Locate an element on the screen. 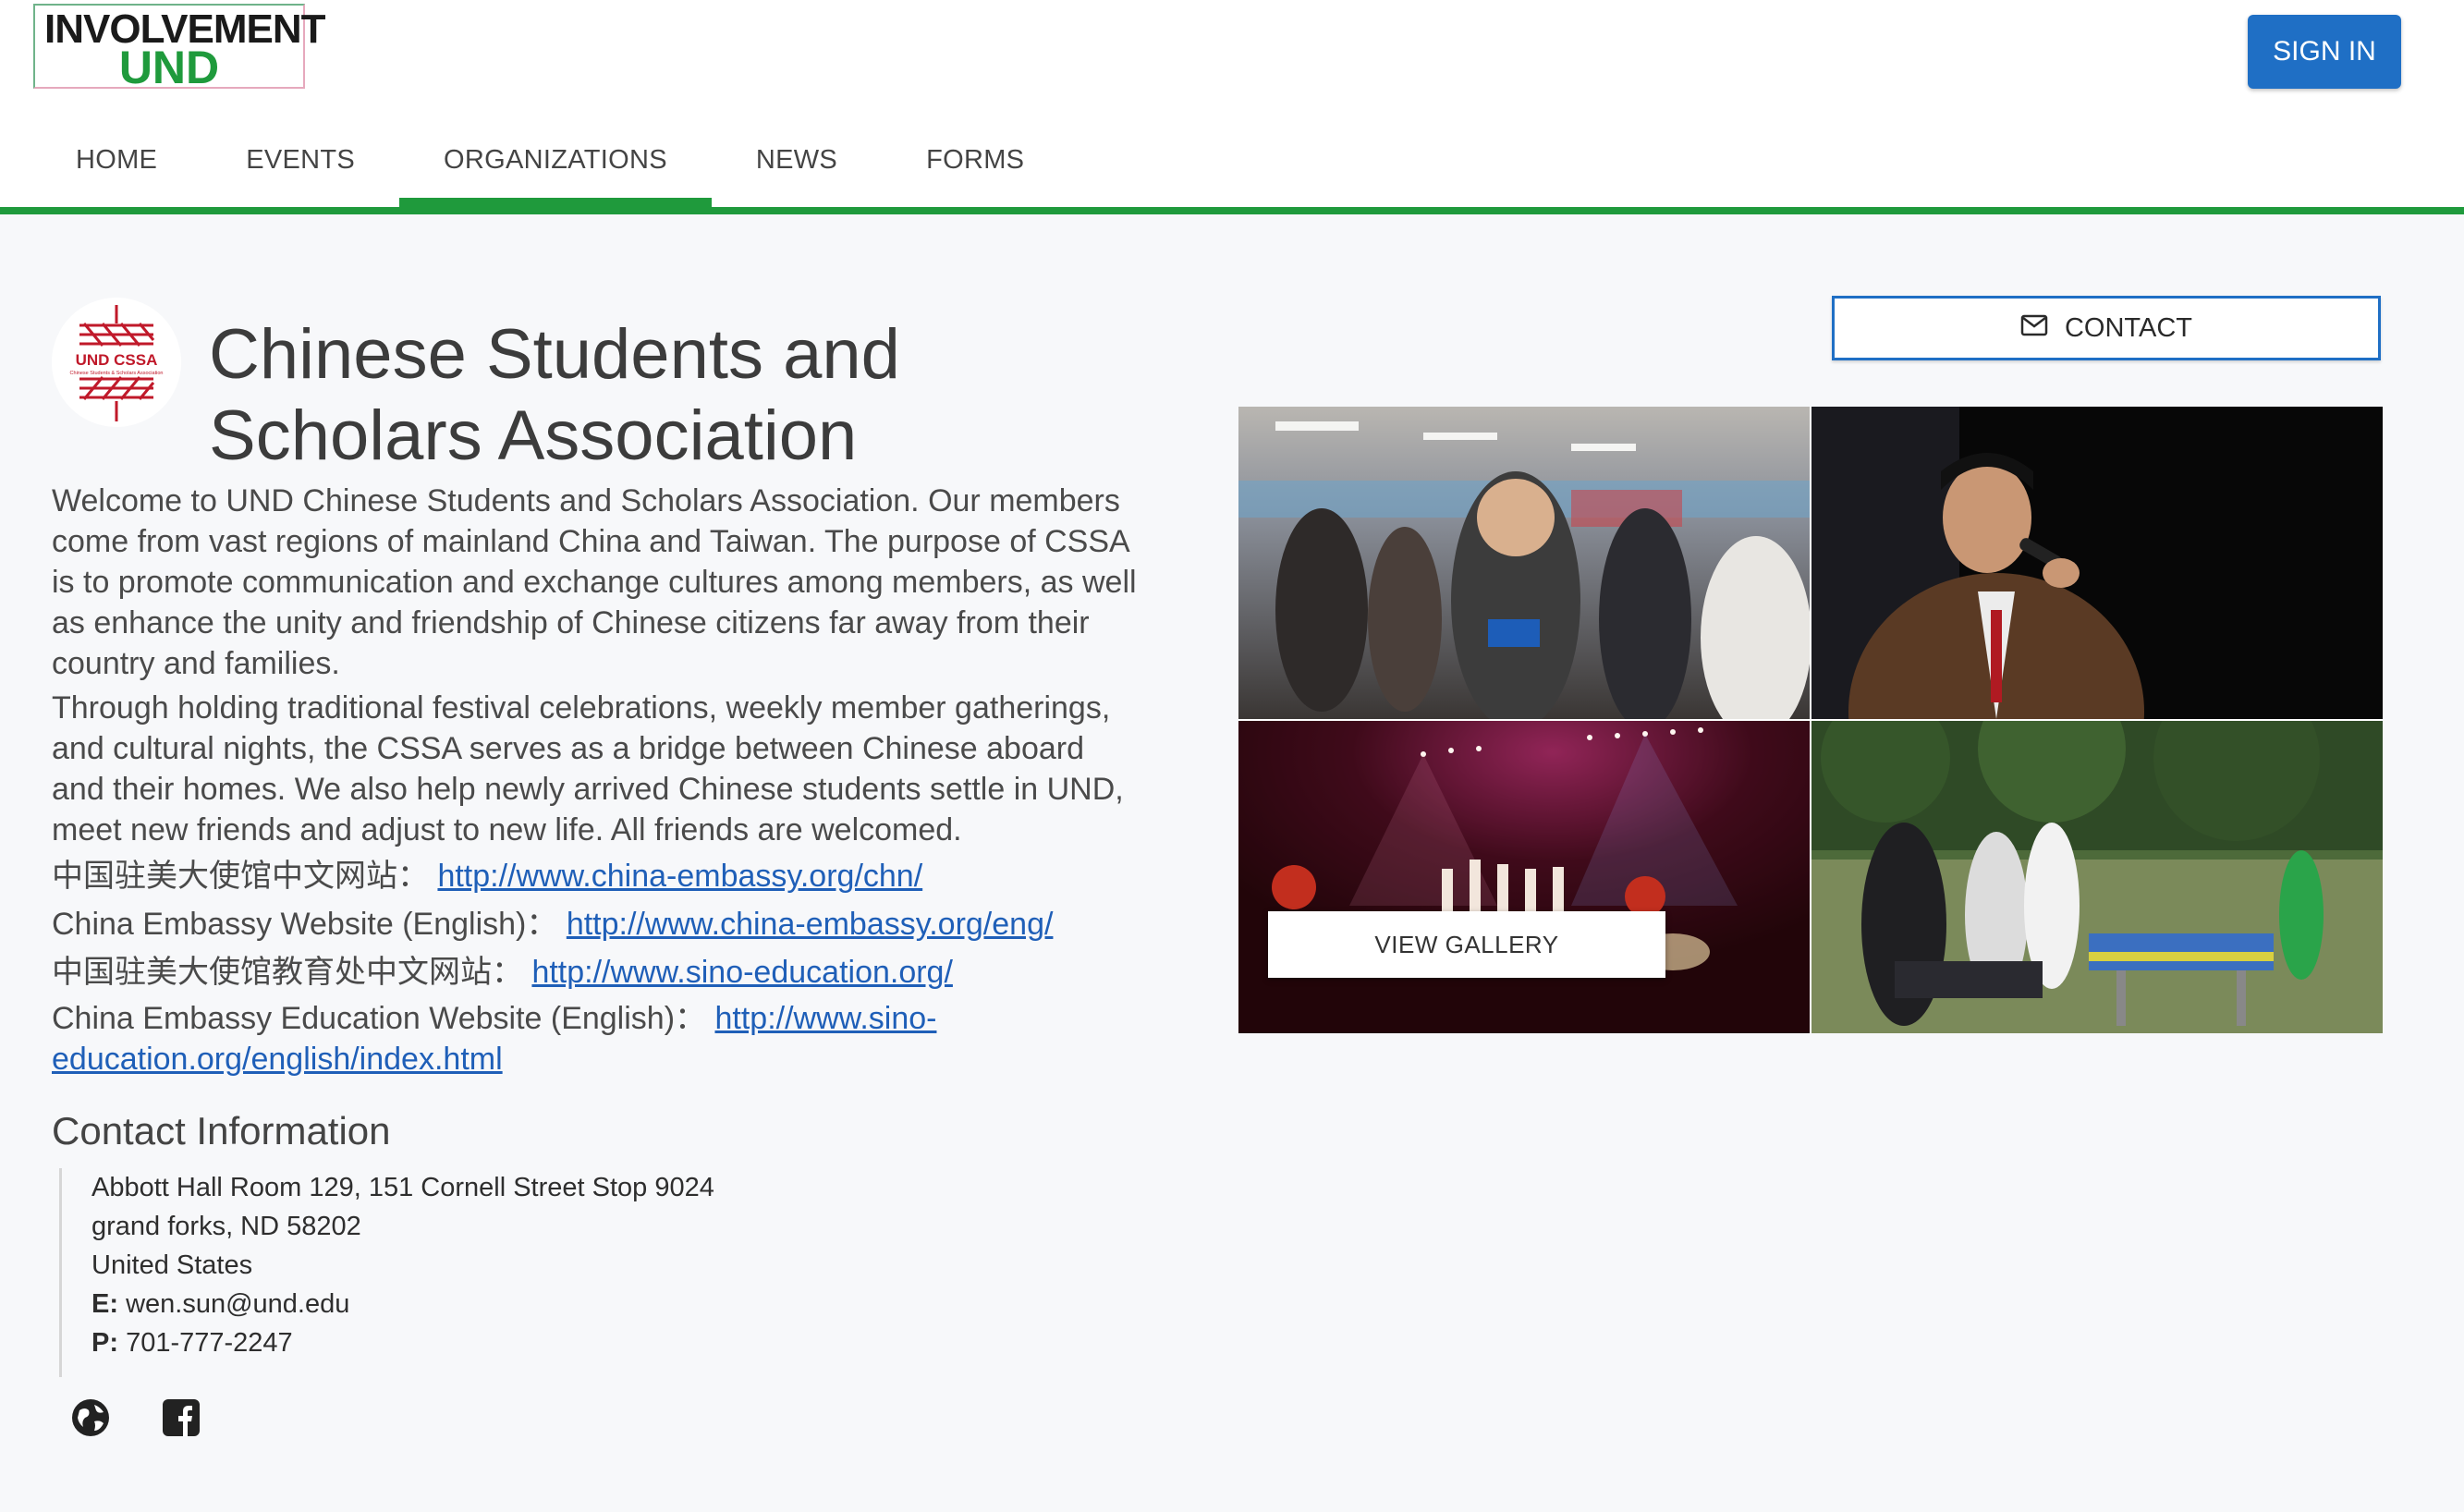 Image resolution: width=2464 pixels, height=1512 pixels. address-country: United States is located at coordinates (172, 1265).